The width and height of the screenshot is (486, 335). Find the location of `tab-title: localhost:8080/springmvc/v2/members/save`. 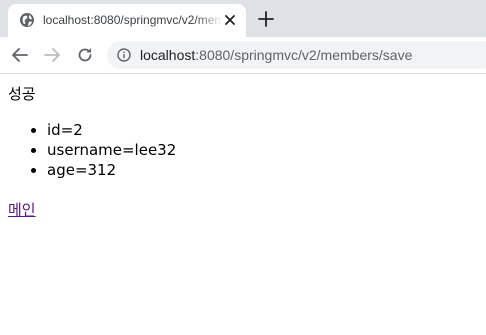

tab-title: localhost:8080/springmvc/v2/members/save is located at coordinates (133, 20).